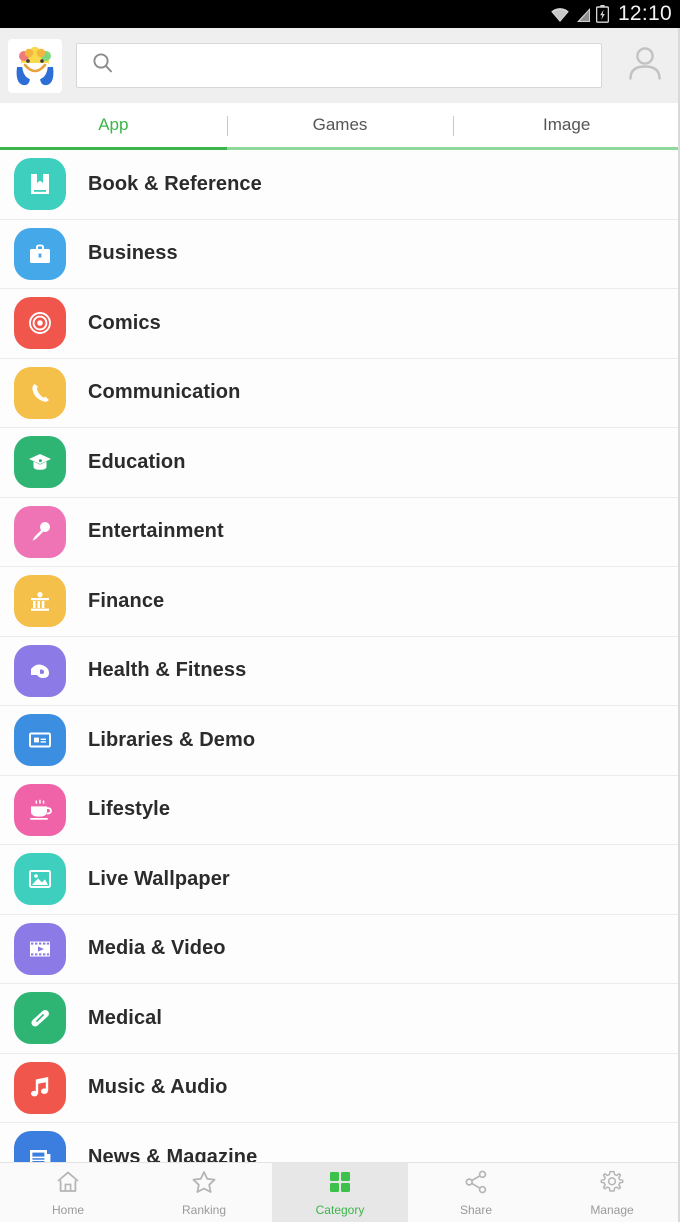 The width and height of the screenshot is (680, 1222). What do you see at coordinates (340, 185) in the screenshot?
I see `list-item: Book & Reference` at bounding box center [340, 185].